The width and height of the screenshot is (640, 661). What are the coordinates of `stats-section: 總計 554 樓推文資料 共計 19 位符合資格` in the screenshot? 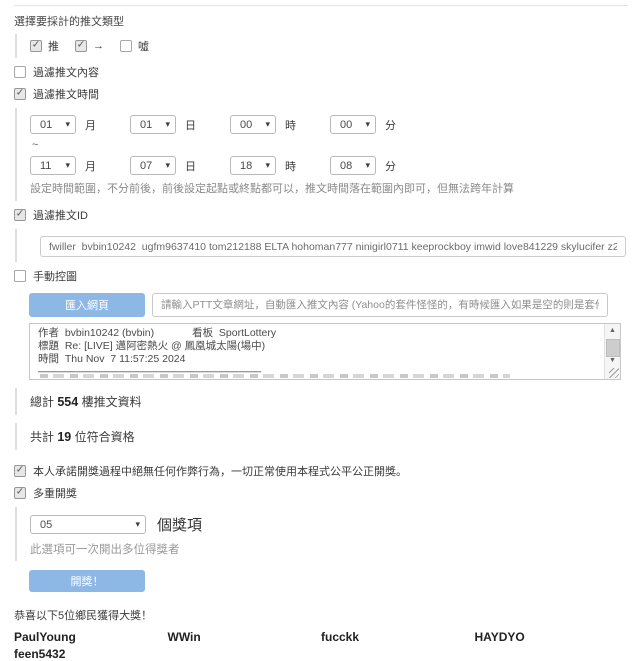 It's located at (321, 419).